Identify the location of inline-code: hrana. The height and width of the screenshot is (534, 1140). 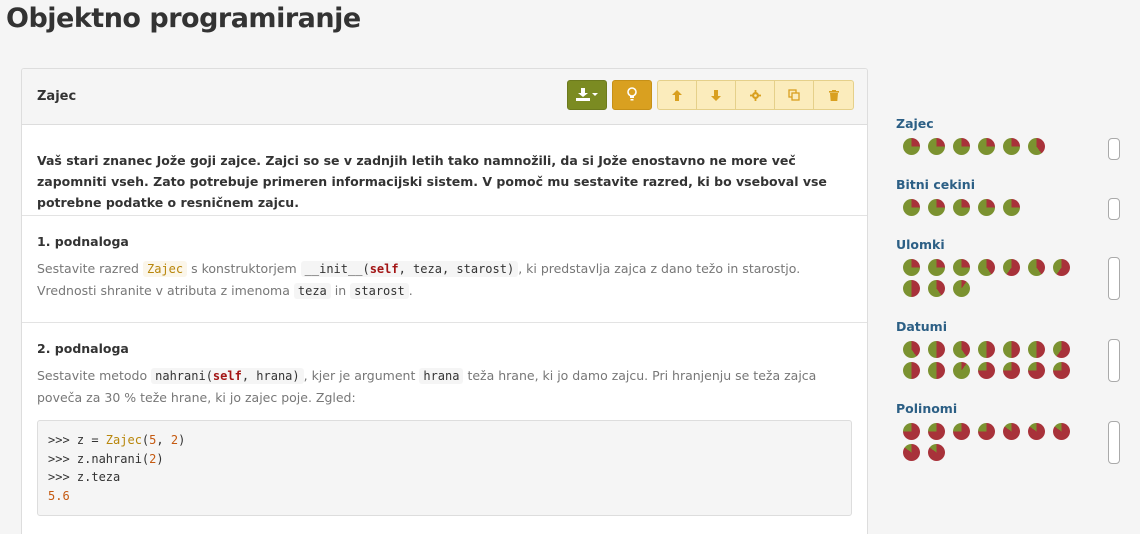
(441, 376).